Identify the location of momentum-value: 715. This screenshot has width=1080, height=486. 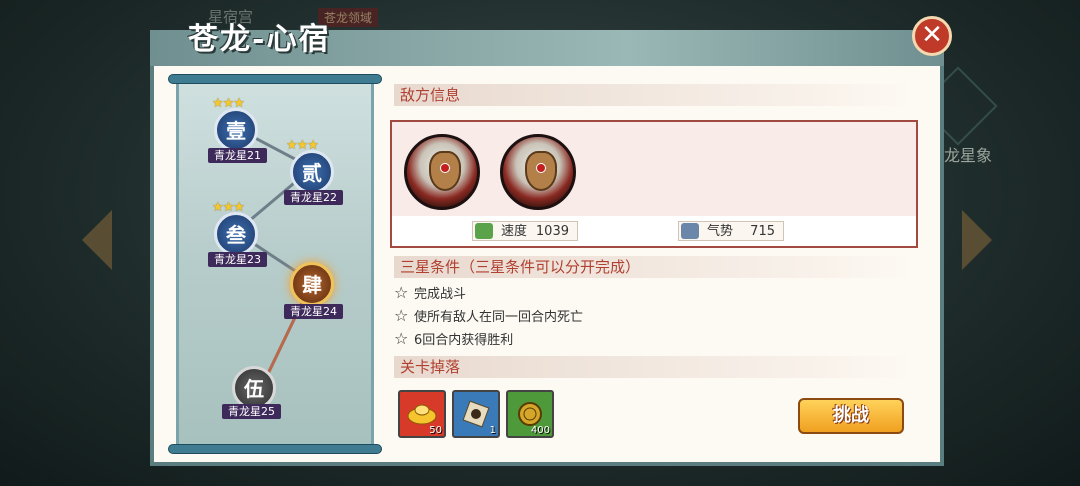
(762, 231).